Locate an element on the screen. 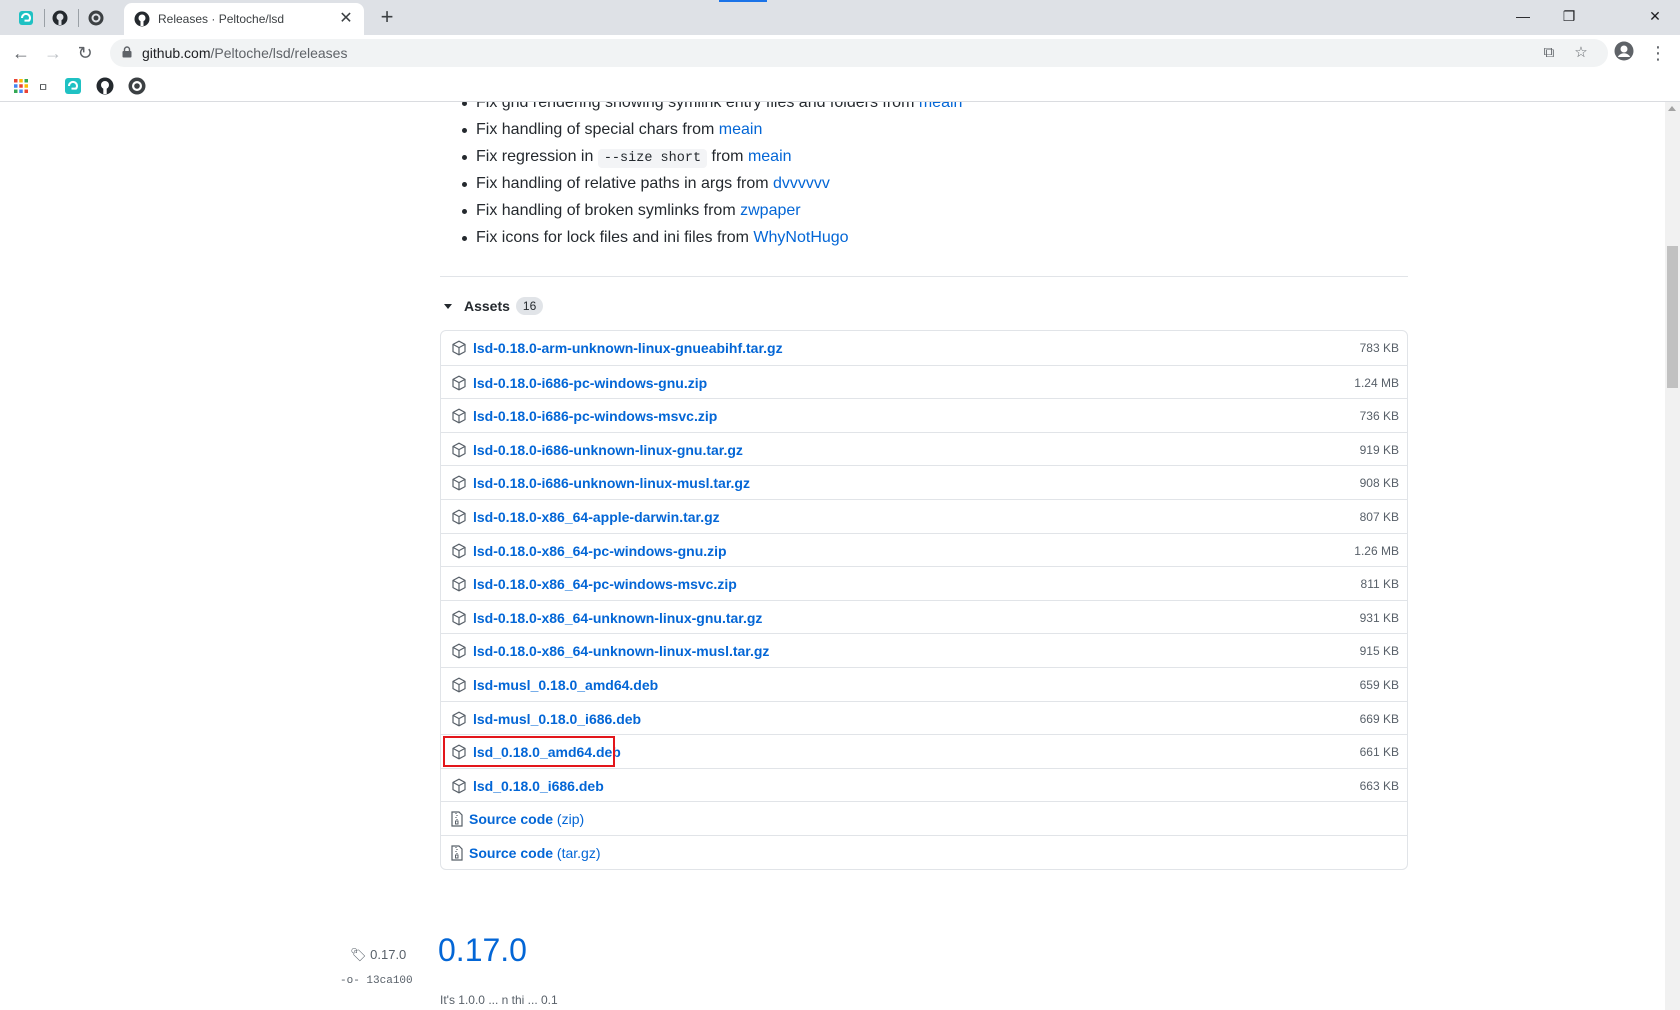 This screenshot has width=1680, height=1010. commit-label: -o- 13ca100 is located at coordinates (376, 981).